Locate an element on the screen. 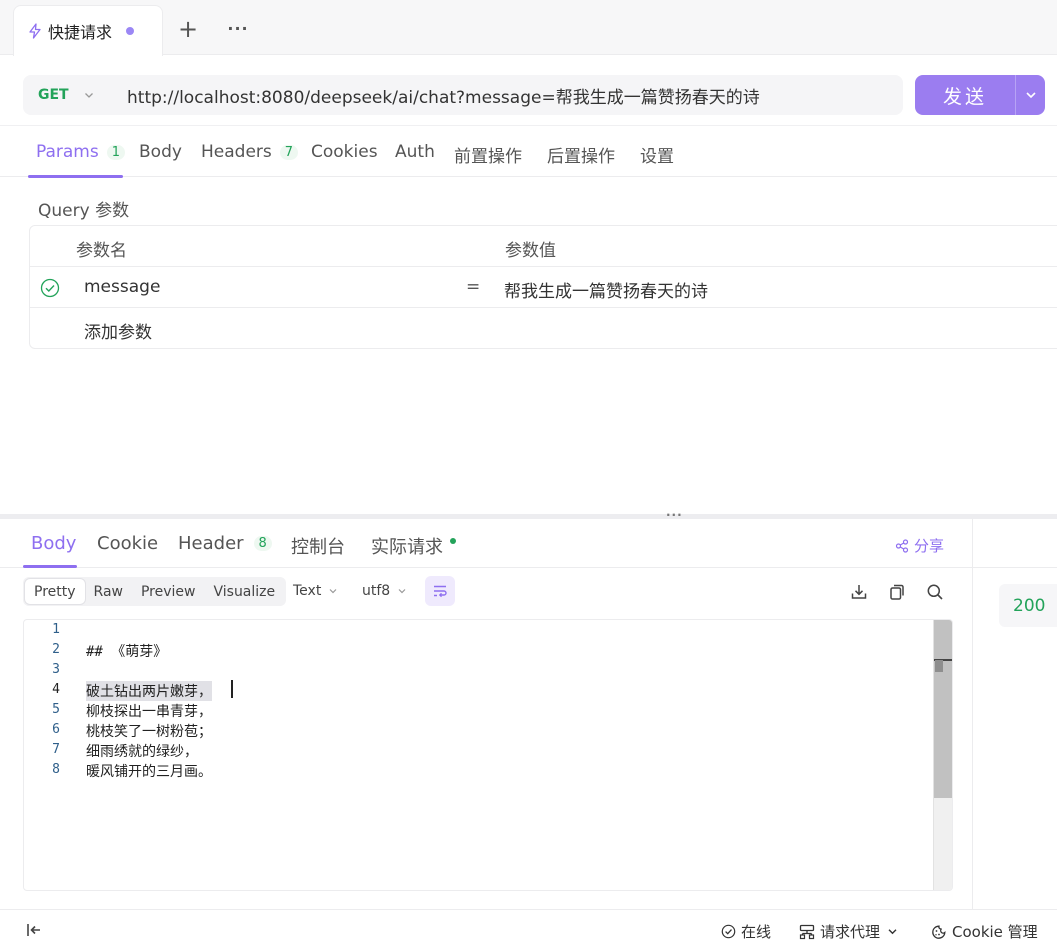 Image resolution: width=1057 pixels, height=949 pixels. collapse-sidebar-icon is located at coordinates (34, 930).